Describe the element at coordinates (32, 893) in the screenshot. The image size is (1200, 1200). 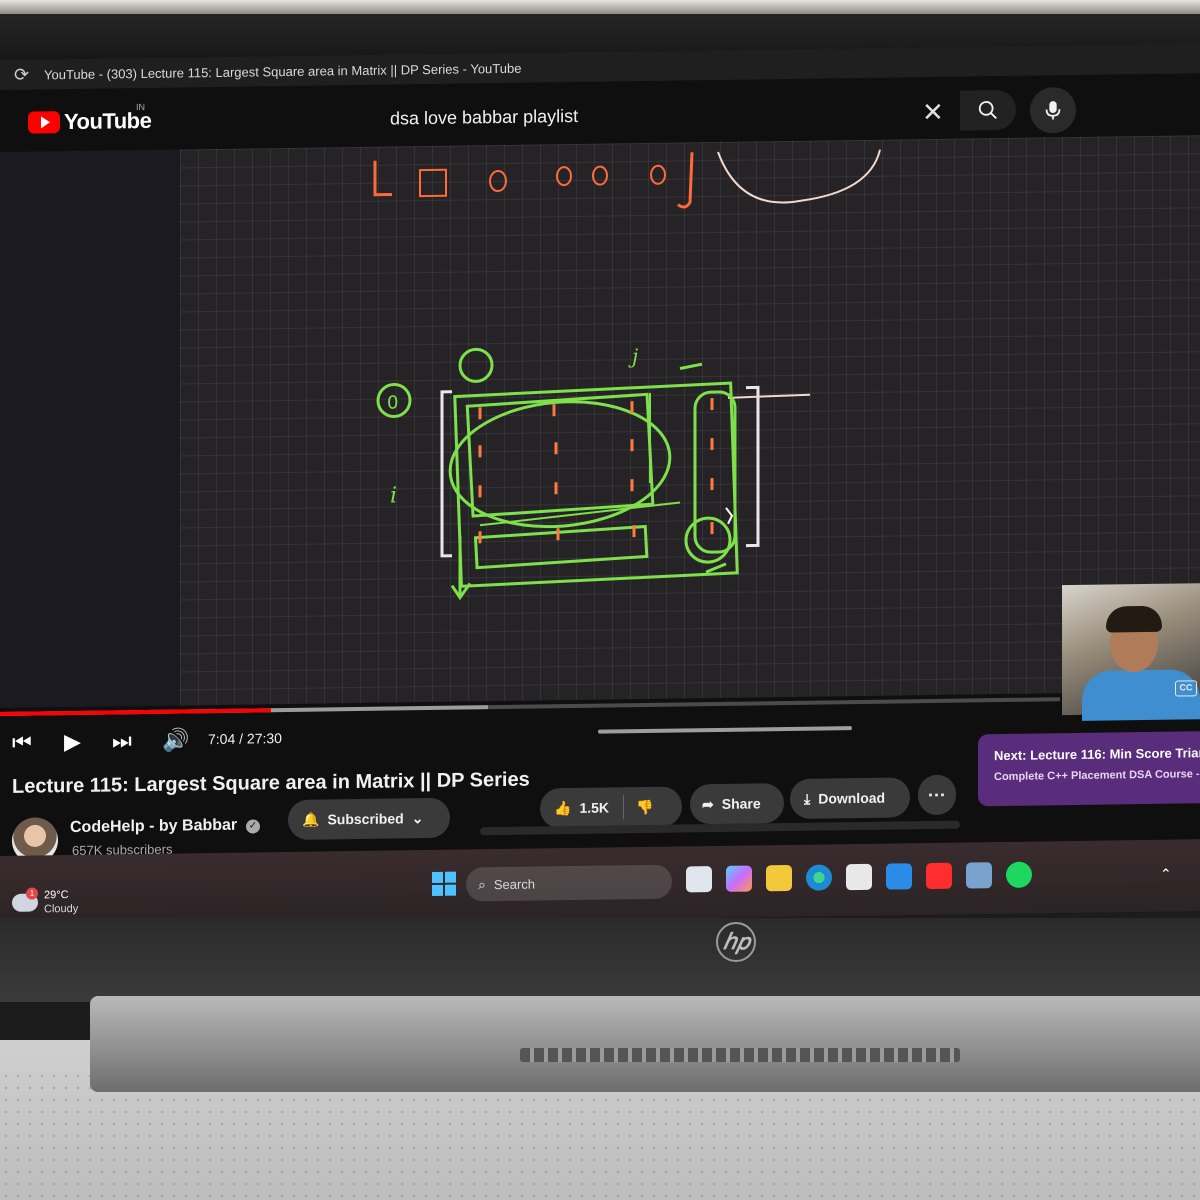
I see `weather-alert-badge: 1` at that location.